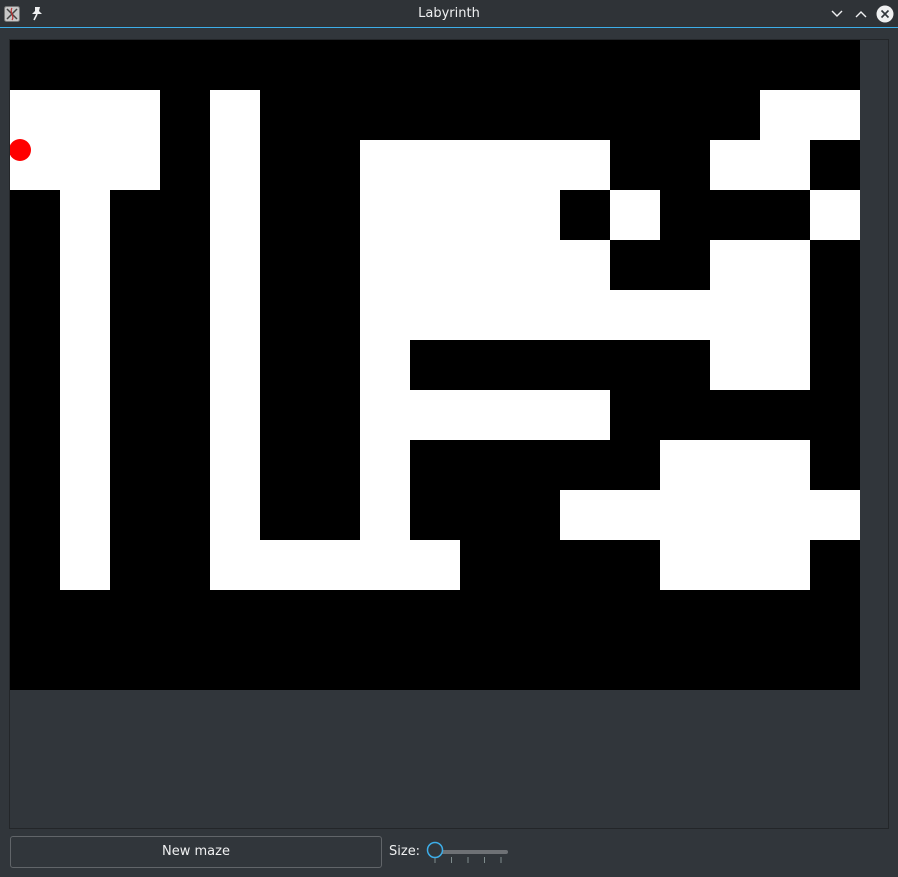  I want to click on new-maze-button: New maze, so click(196, 852).